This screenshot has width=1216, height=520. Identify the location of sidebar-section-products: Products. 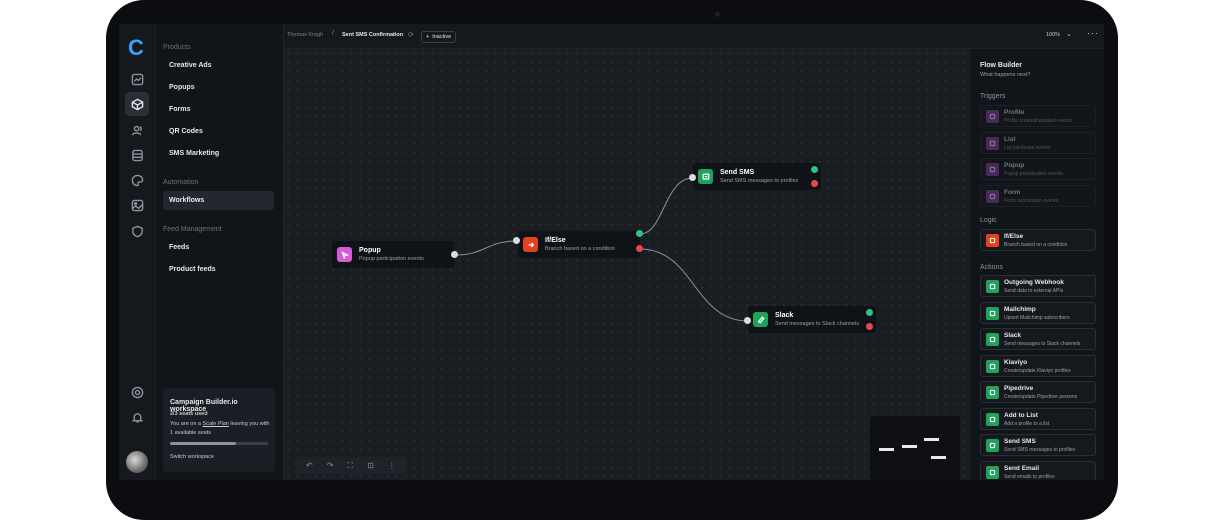
(177, 47).